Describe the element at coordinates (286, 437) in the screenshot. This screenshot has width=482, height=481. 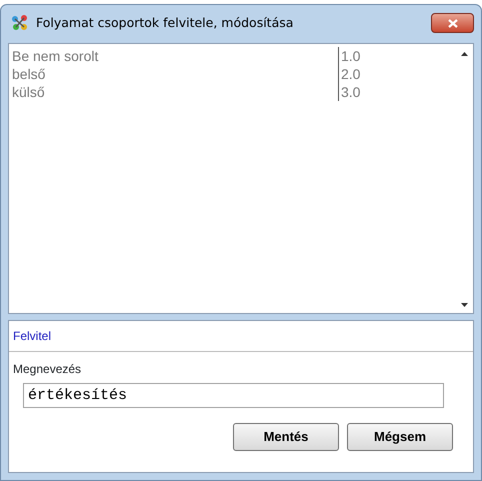
I see `dialog-button: Mentés` at that location.